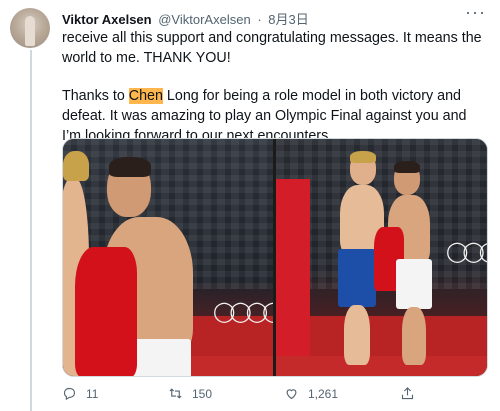 Image resolution: width=500 pixels, height=411 pixels. I want to click on player-b-hair, so click(407, 167).